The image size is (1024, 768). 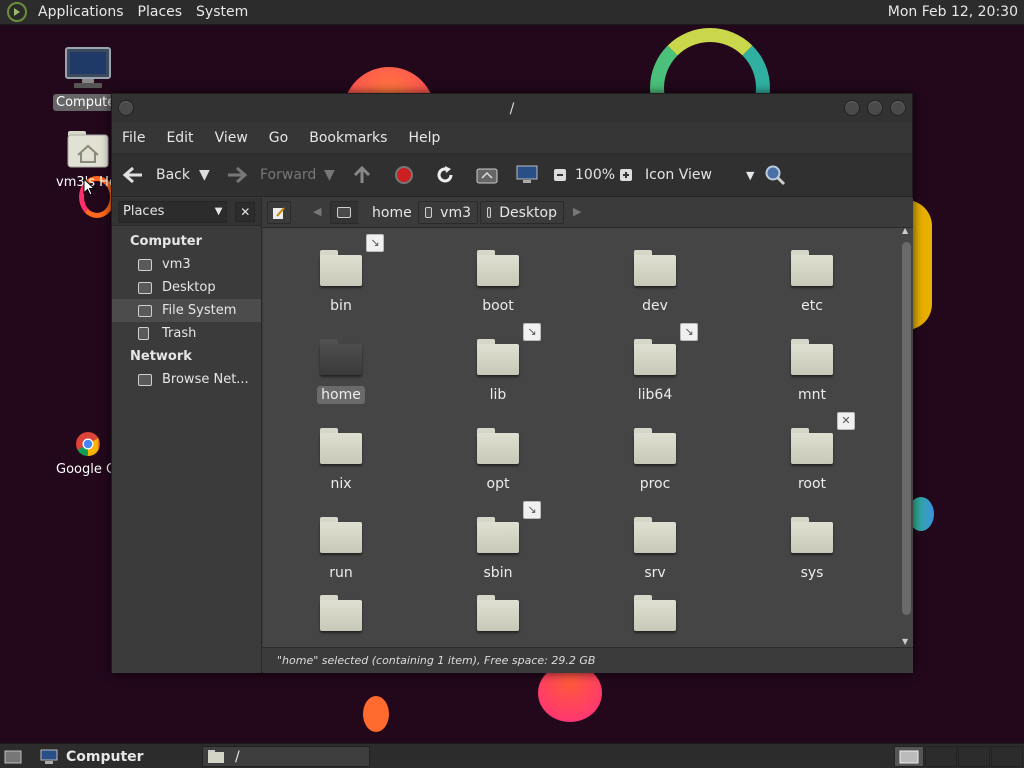 What do you see at coordinates (341, 460) in the screenshot?
I see `file-item-nix: nix` at bounding box center [341, 460].